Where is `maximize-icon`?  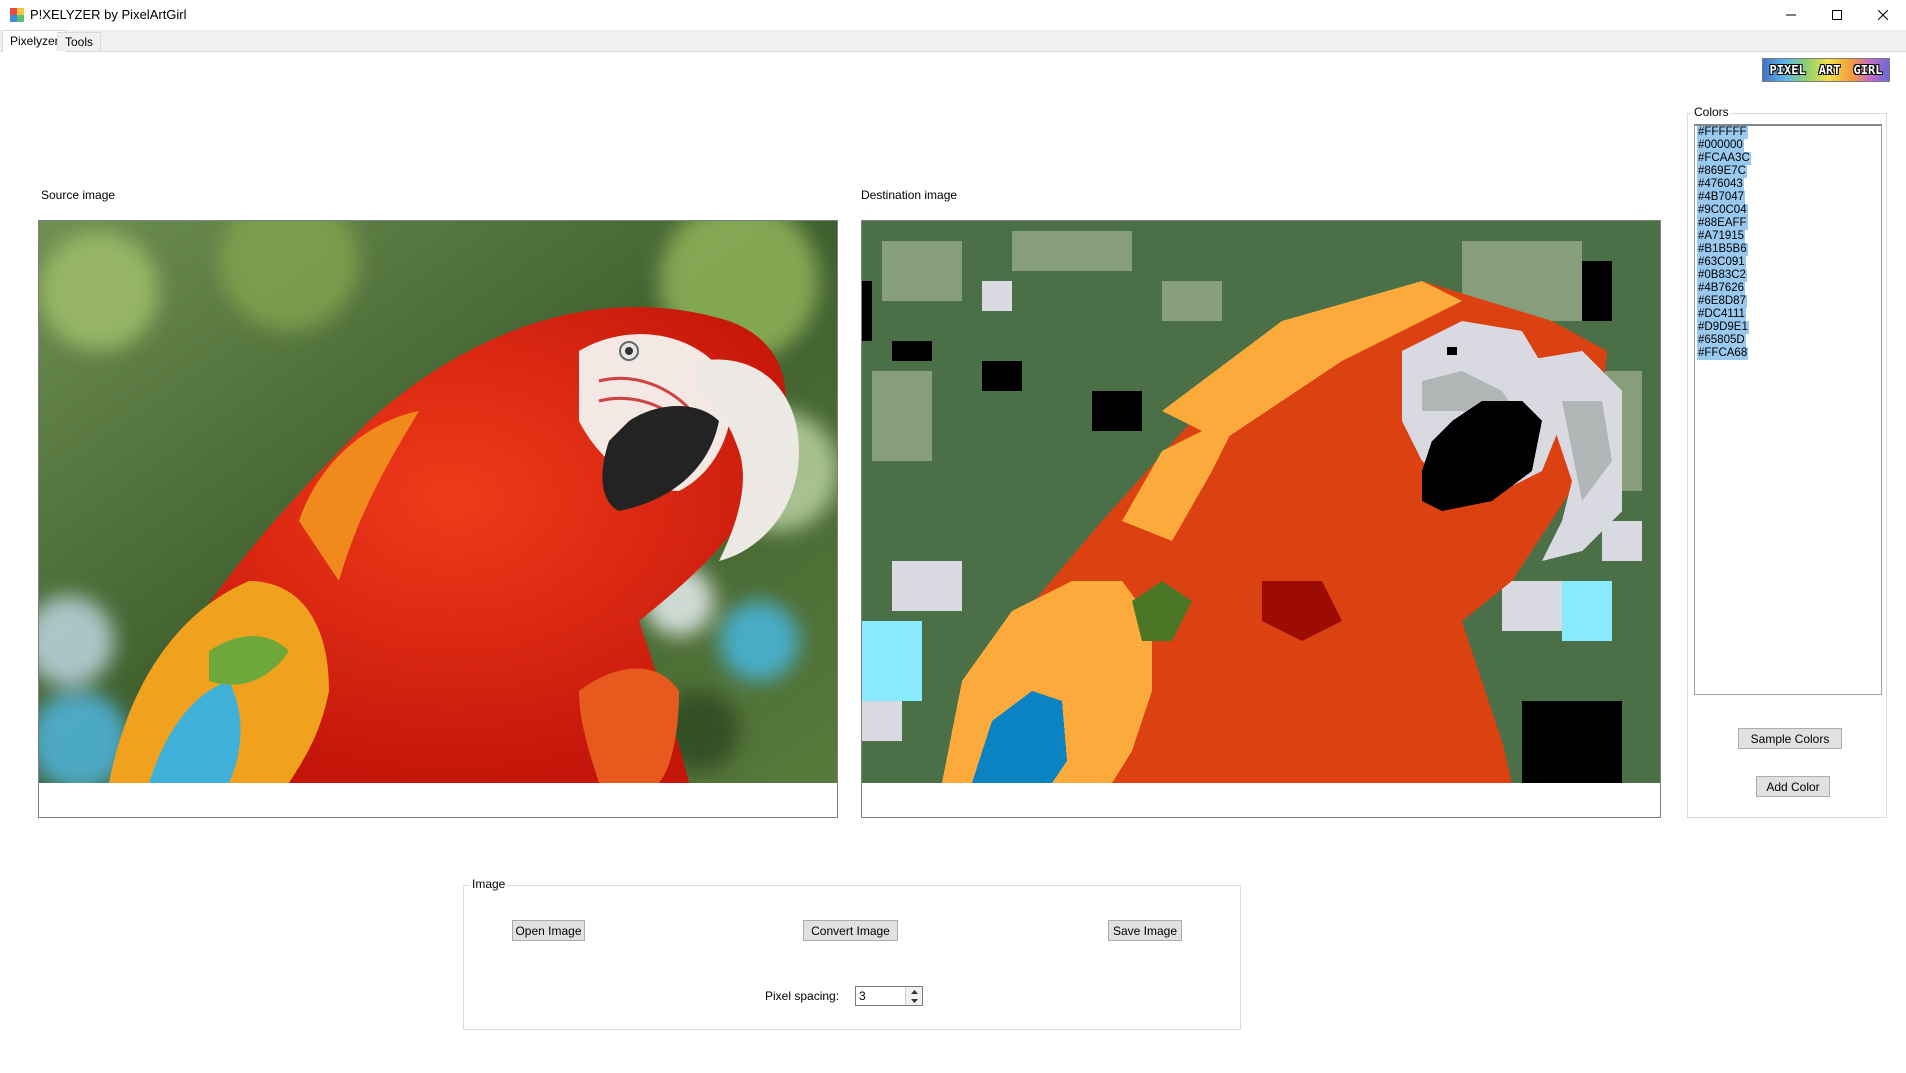
maximize-icon is located at coordinates (1837, 15).